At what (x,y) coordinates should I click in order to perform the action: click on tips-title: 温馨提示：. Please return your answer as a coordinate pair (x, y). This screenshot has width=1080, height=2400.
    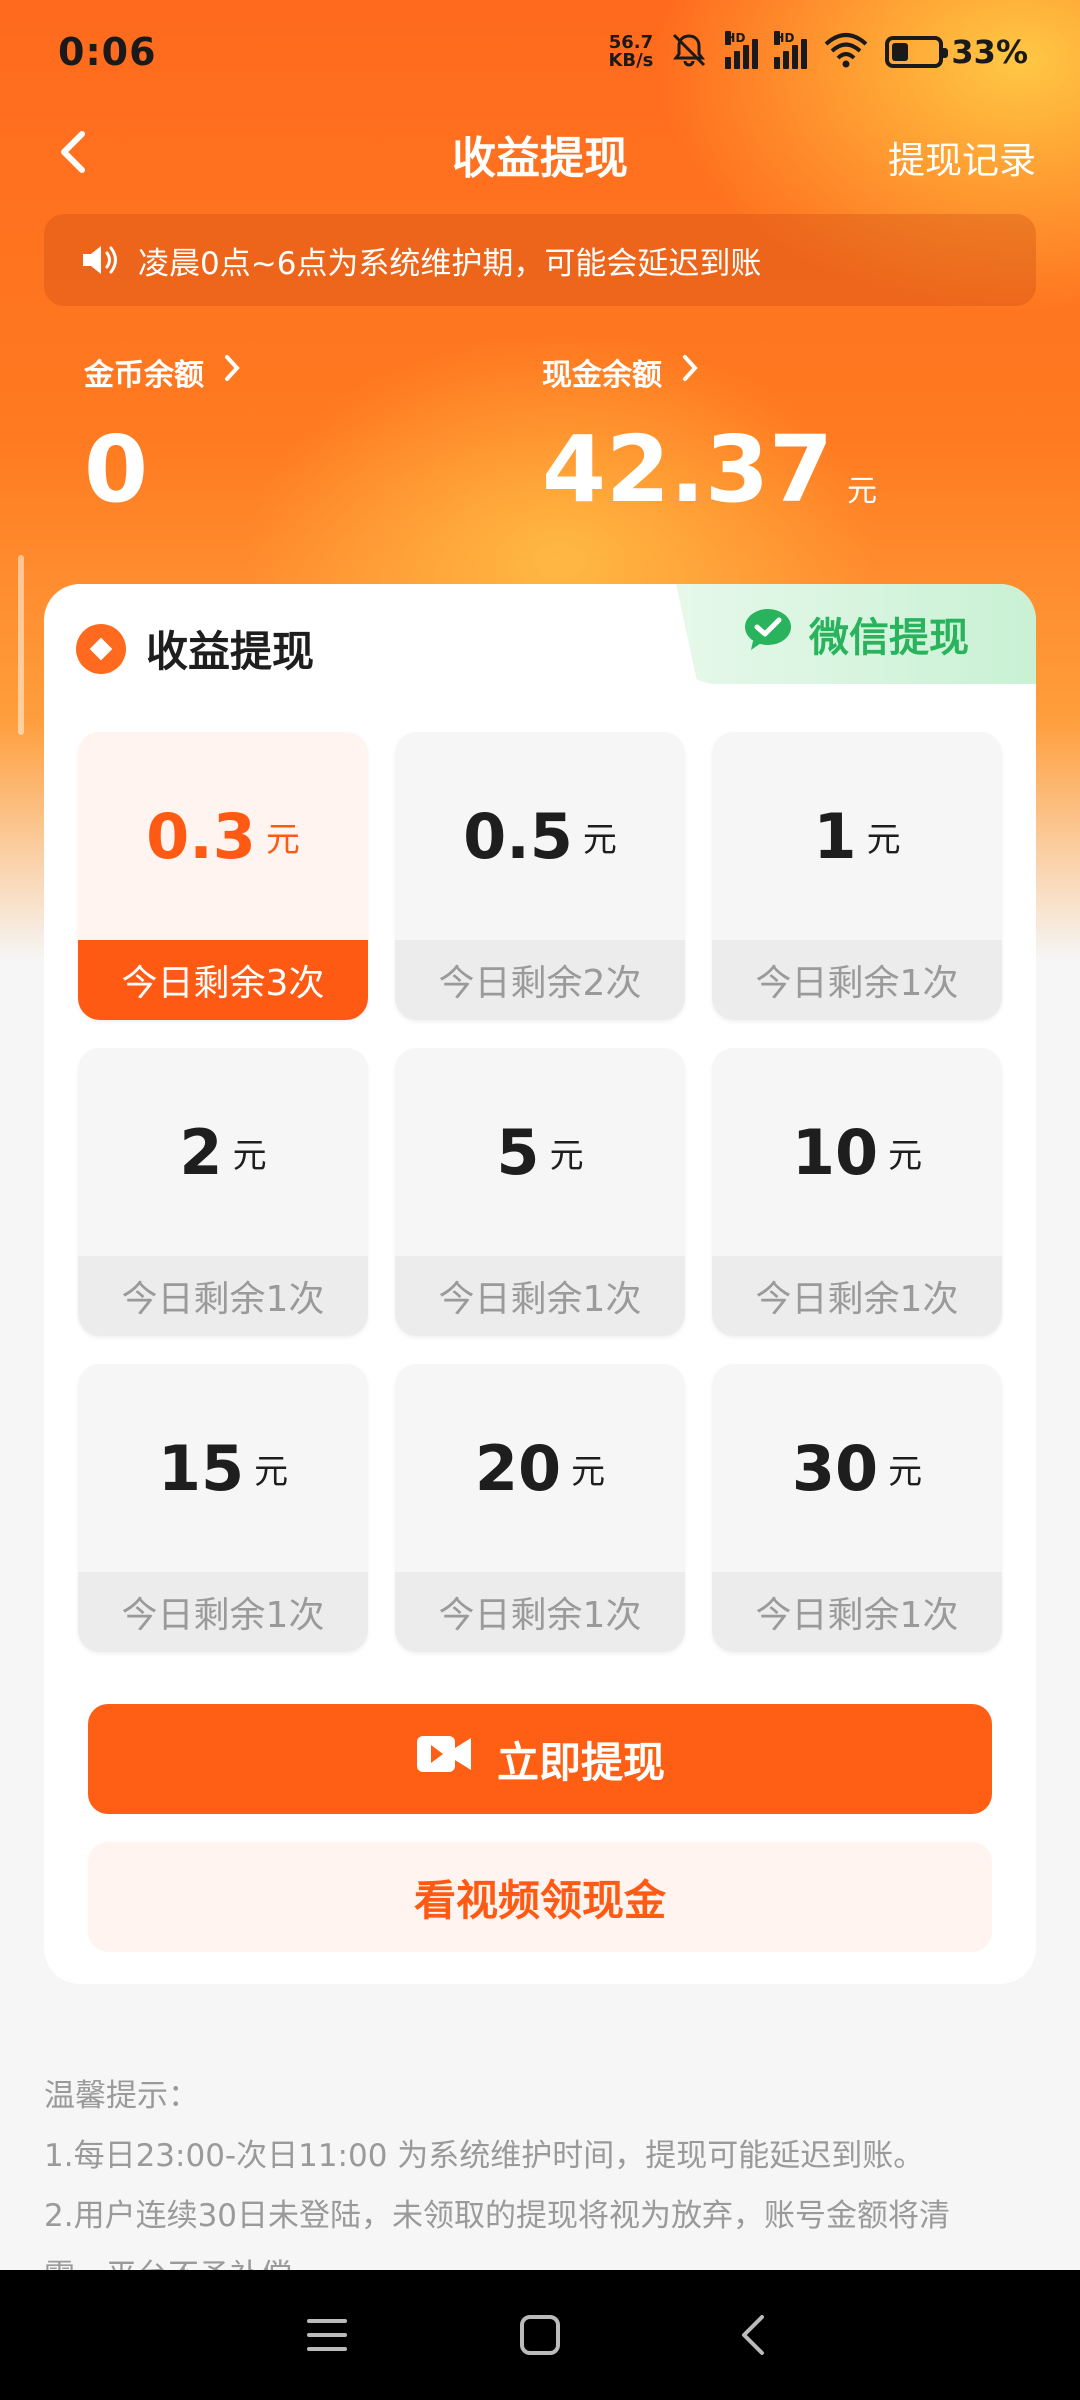
    Looking at the image, I should click on (121, 2096).